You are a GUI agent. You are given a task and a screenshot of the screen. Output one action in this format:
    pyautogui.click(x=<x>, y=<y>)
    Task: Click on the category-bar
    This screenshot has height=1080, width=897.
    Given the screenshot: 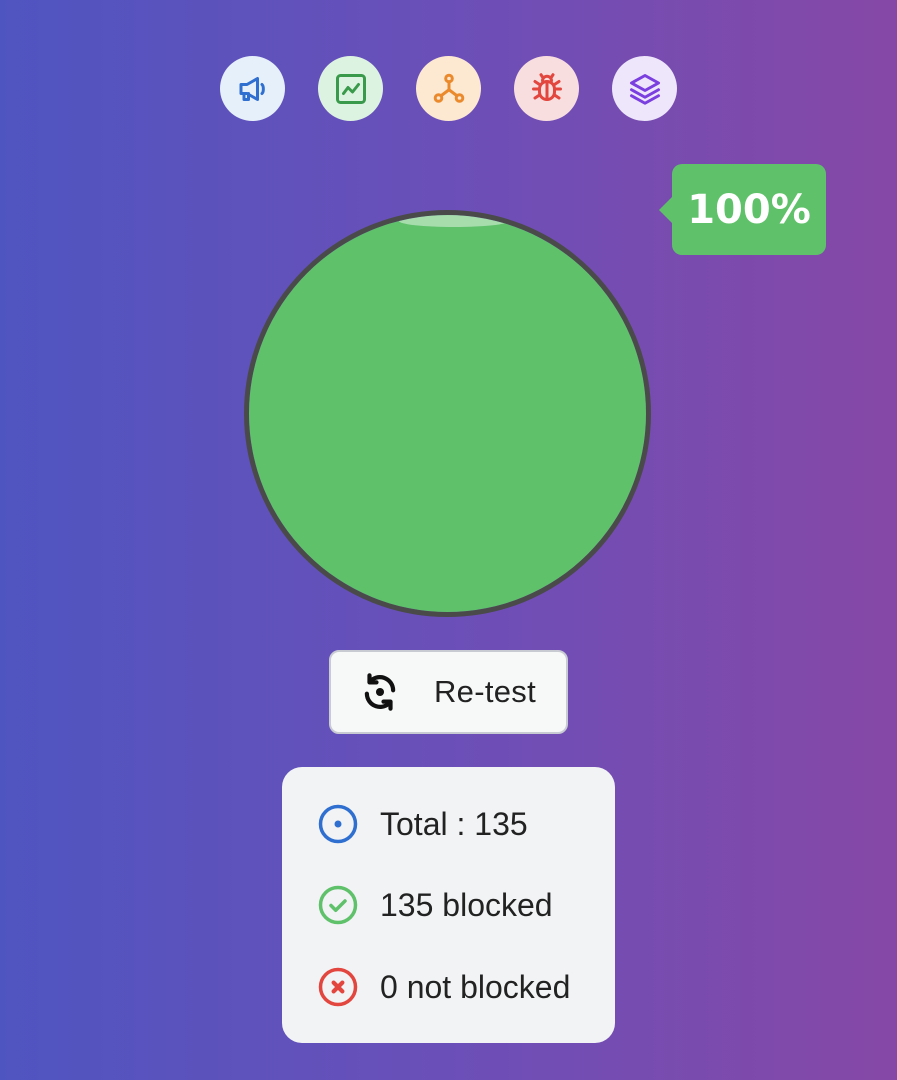 What is the action you would take?
    pyautogui.click(x=448, y=88)
    